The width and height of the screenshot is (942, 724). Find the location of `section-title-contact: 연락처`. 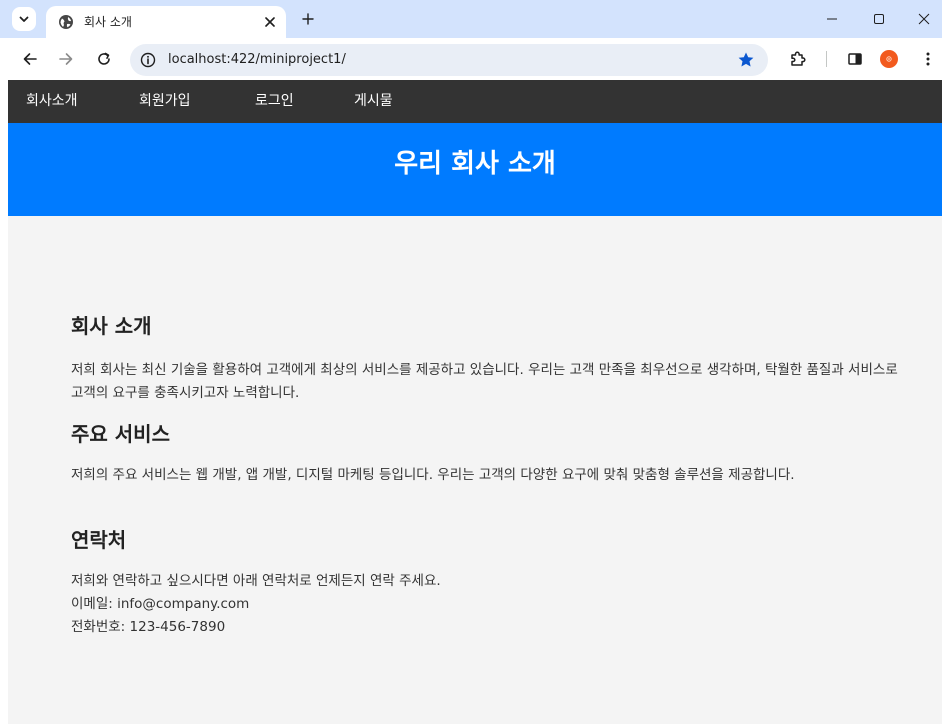

section-title-contact: 연락처 is located at coordinates (99, 540).